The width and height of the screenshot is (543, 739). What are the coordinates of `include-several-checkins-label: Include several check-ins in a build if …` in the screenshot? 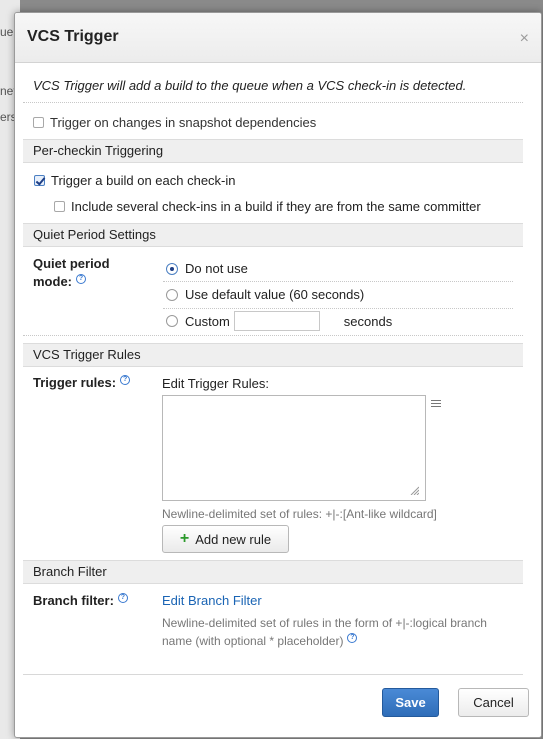 It's located at (276, 206).